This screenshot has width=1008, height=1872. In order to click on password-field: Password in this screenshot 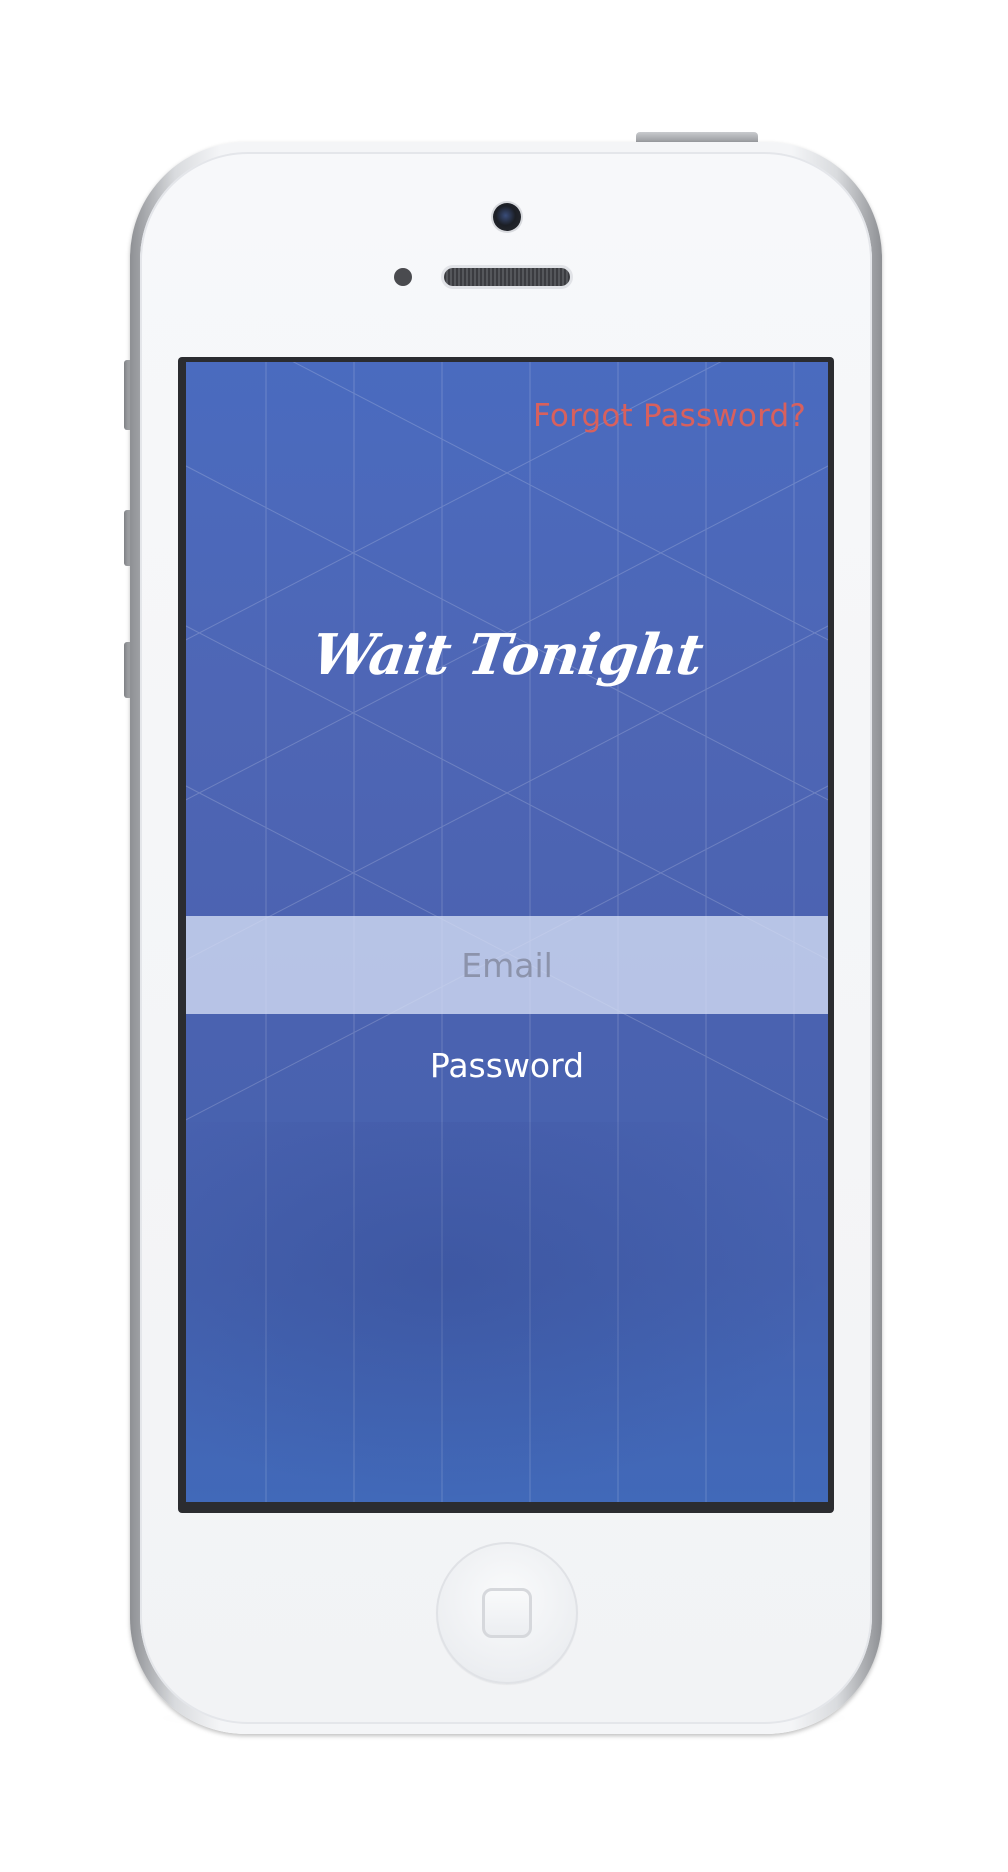, I will do `click(507, 1065)`.